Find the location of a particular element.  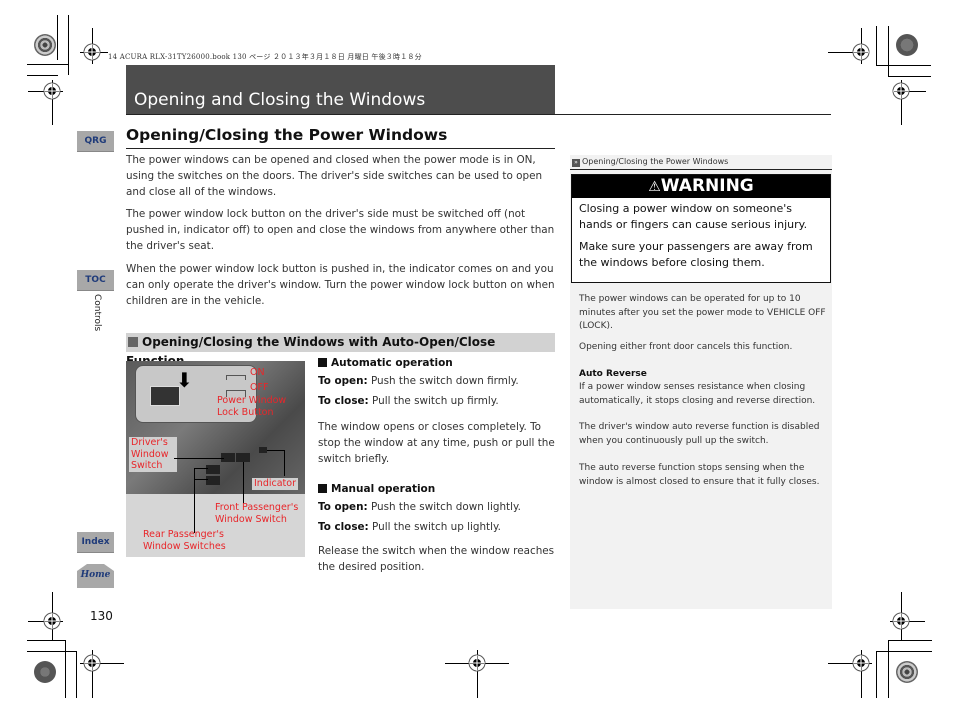

automatic-close: To close: Pull the switch up firmly. is located at coordinates (437, 402).